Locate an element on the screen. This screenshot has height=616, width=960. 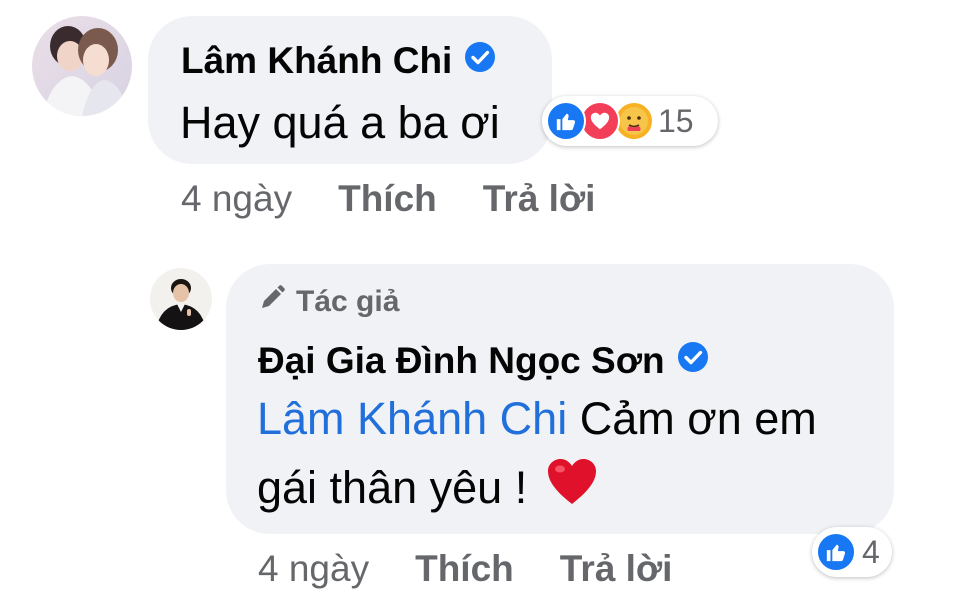
reply-reply-button: Trả lời is located at coordinates (616, 569).